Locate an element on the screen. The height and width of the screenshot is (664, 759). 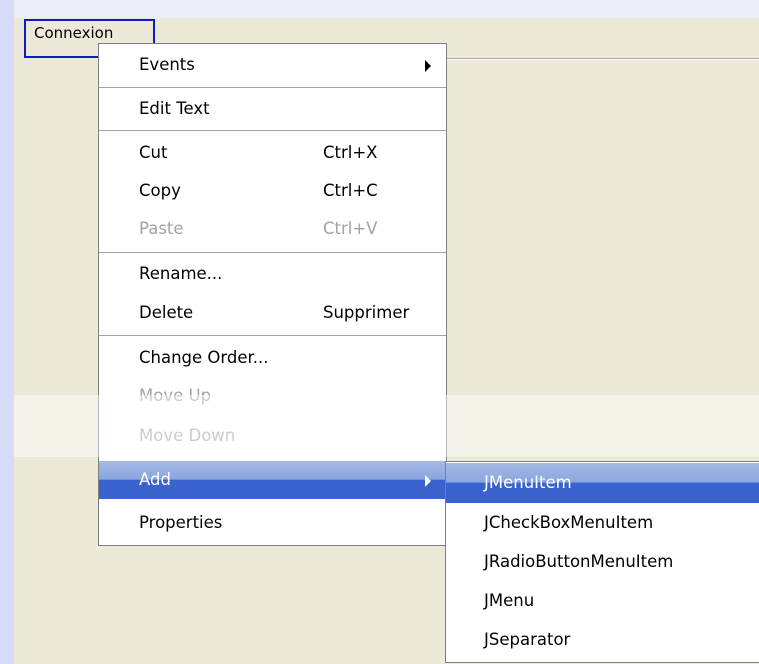
menu-item-shortcut: Ctrl+X is located at coordinates (350, 152).